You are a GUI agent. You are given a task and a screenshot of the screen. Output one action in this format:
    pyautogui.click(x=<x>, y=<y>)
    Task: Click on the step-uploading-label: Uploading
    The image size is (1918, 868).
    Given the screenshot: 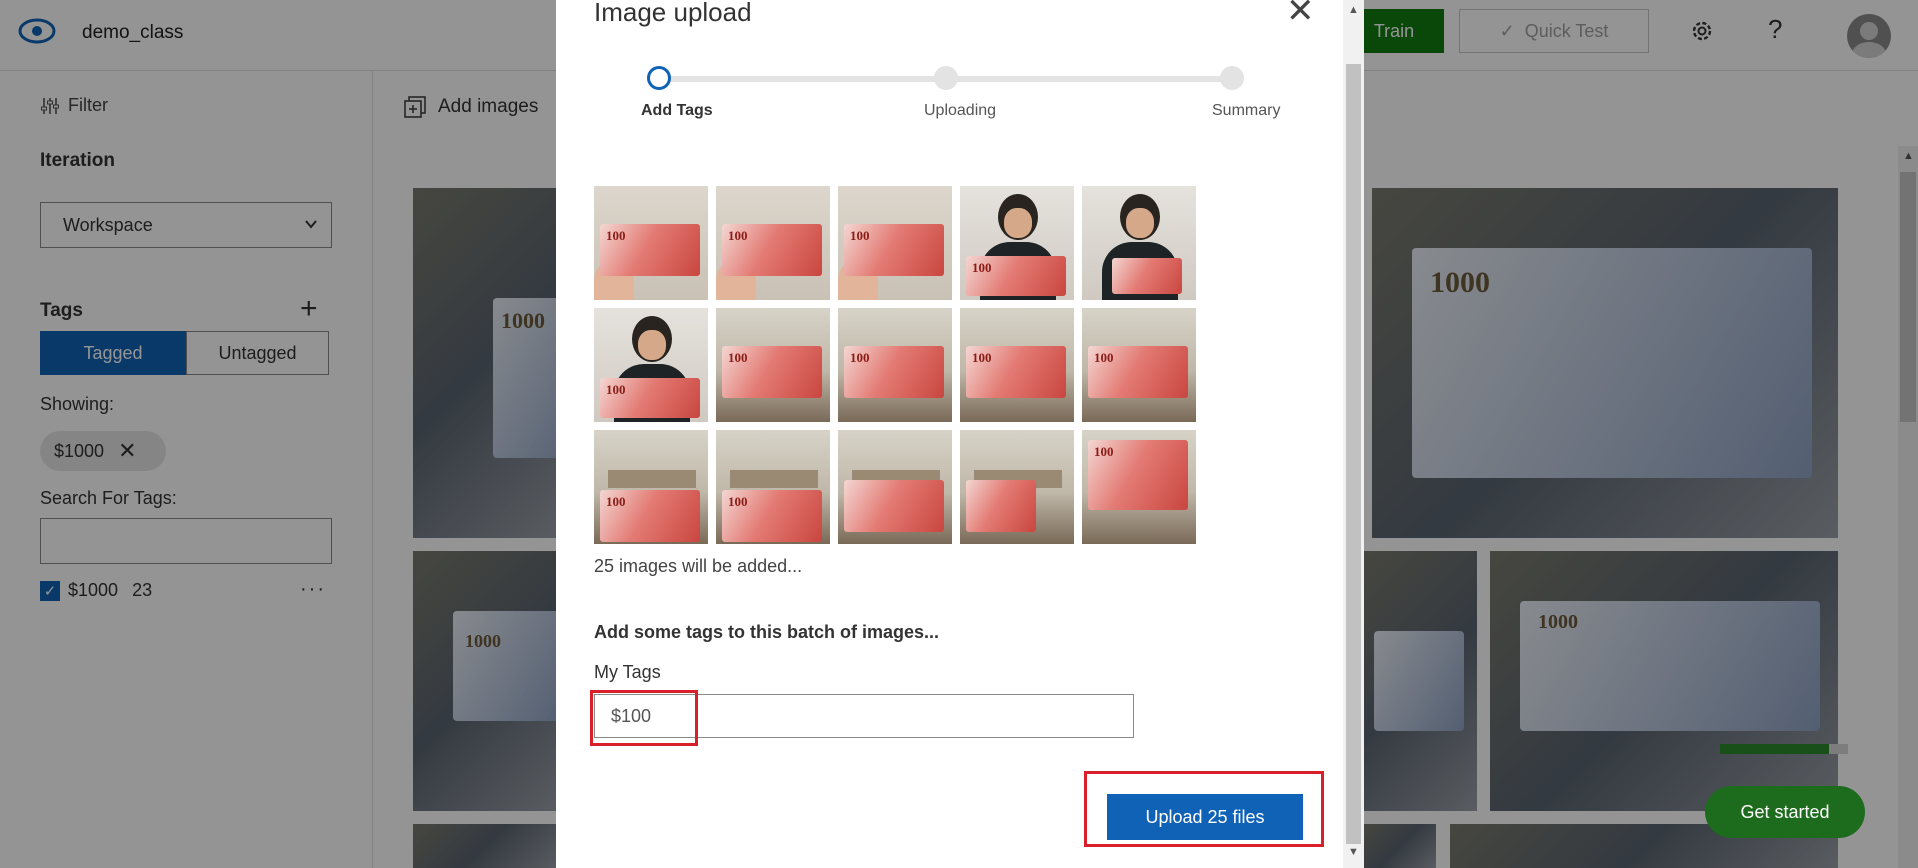 What is the action you would take?
    pyautogui.click(x=960, y=110)
    